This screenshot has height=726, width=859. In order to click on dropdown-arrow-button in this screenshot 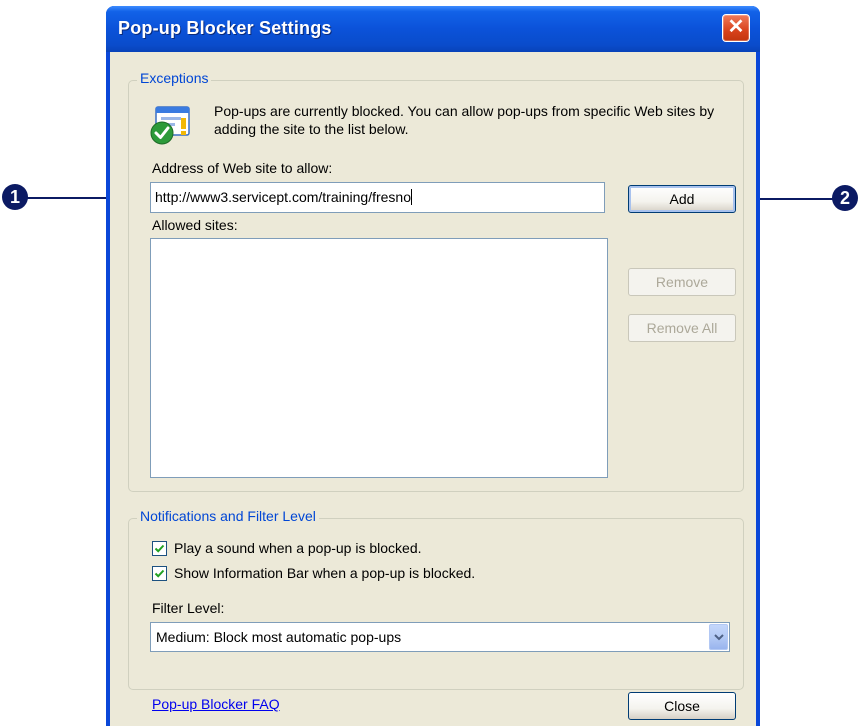, I will do `click(718, 637)`.